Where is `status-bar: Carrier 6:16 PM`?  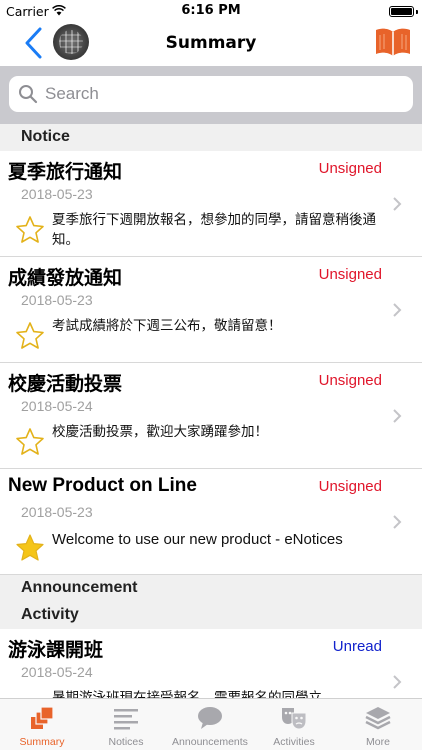
status-bar: Carrier 6:16 PM is located at coordinates (211, 11).